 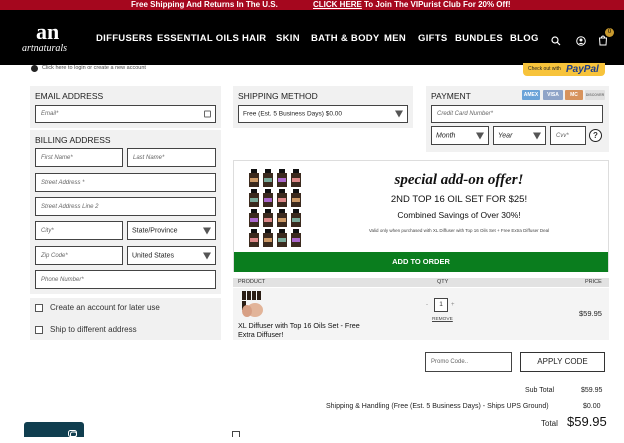 What do you see at coordinates (459, 215) in the screenshot?
I see `offer-savings: Combined Savings of Over 30%!` at bounding box center [459, 215].